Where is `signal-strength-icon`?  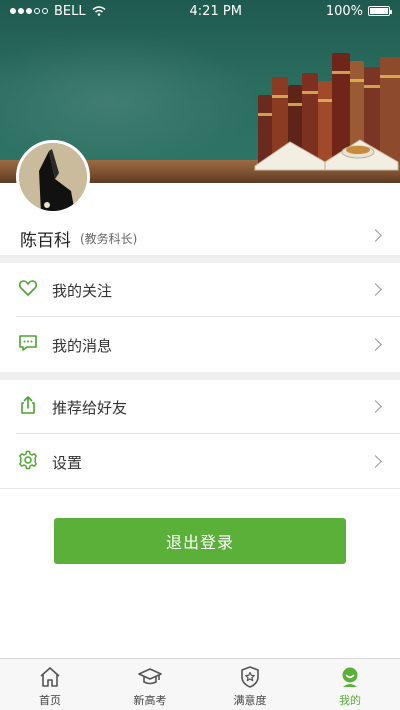
signal-strength-icon is located at coordinates (29, 11).